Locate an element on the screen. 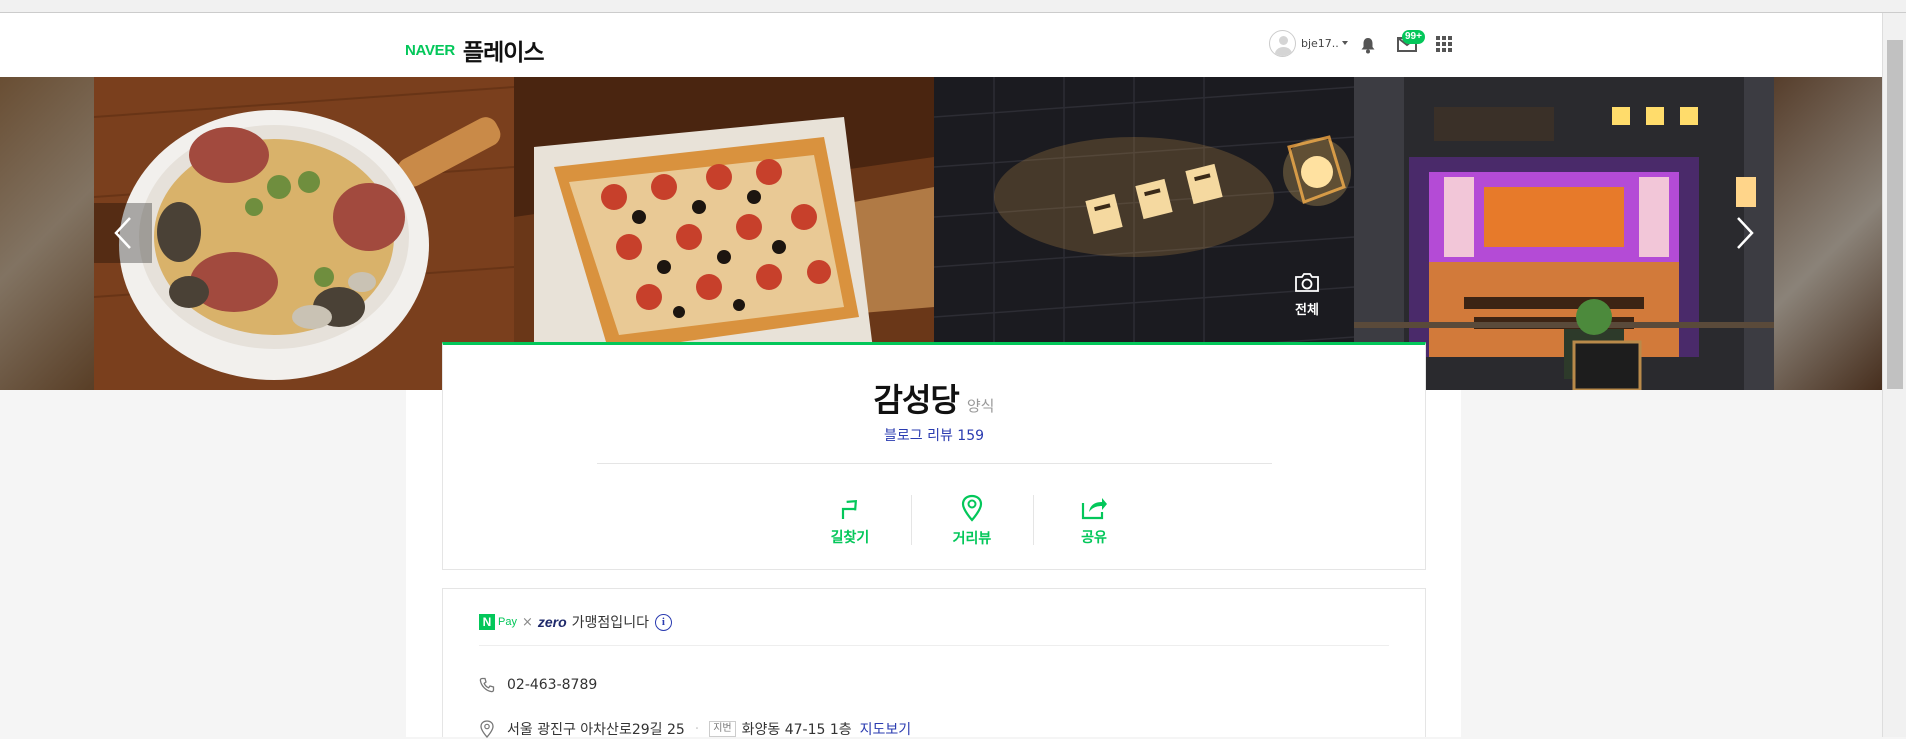 This screenshot has height=739, width=1906. title-row: 감성당 양식 is located at coordinates (934, 398).